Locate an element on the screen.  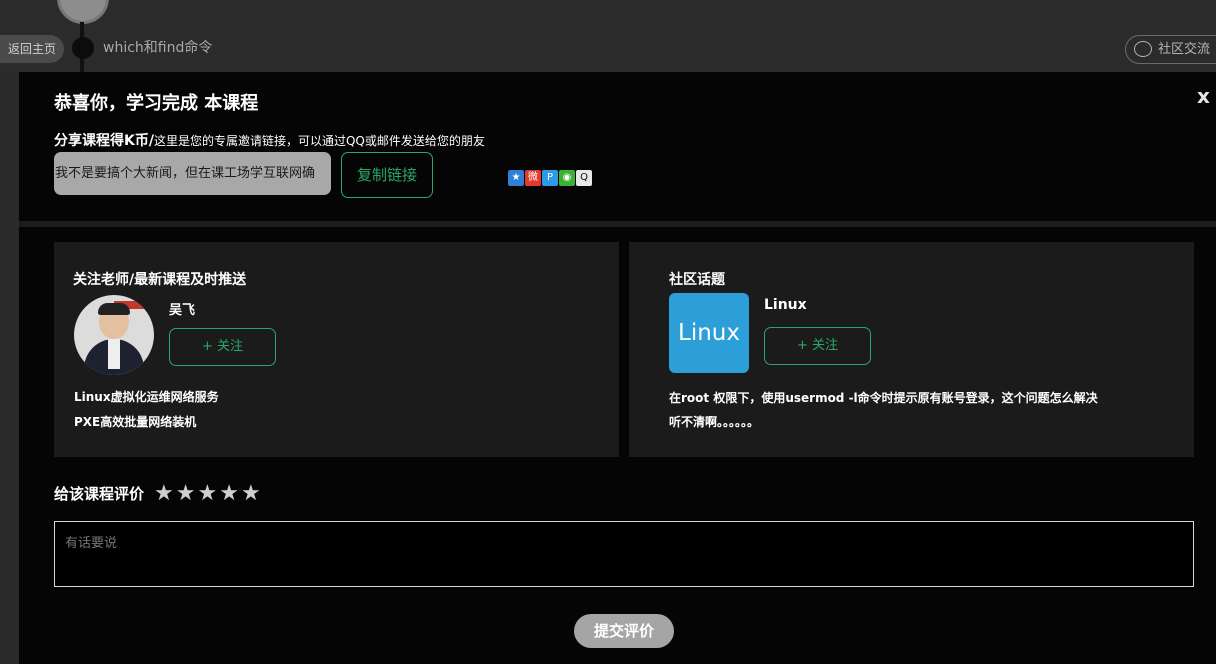
wechat-icon: ◉ is located at coordinates (567, 178).